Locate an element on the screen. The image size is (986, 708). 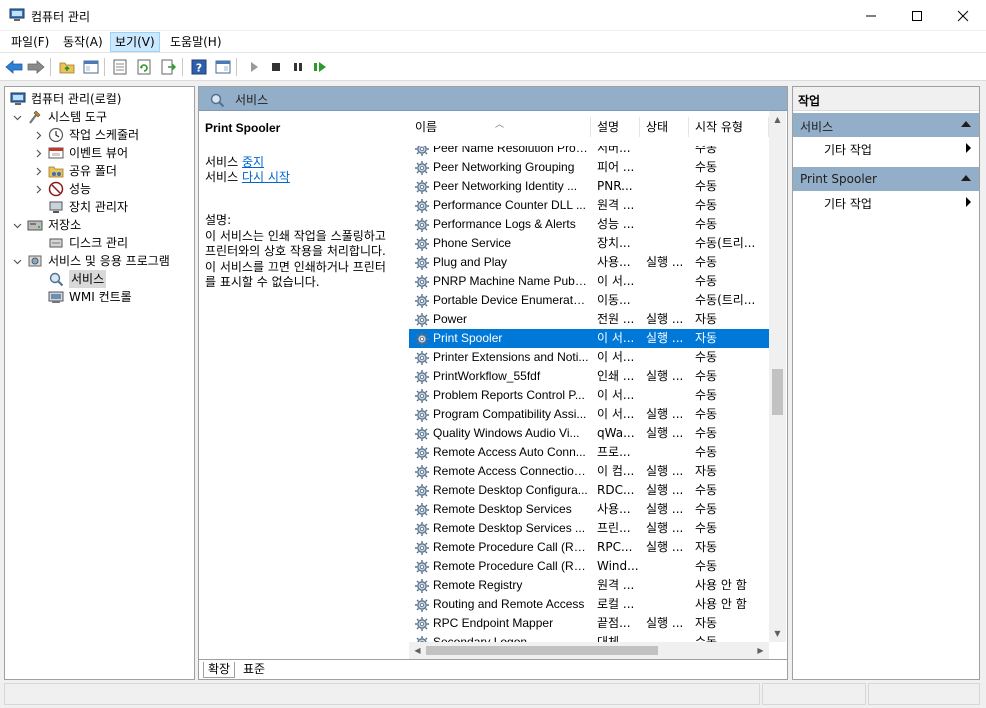
column-header-status: 상태 is located at coordinates (664, 127).